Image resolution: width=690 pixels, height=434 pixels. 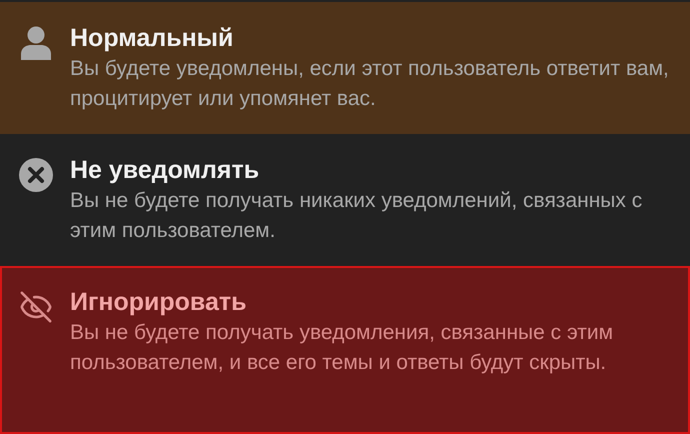 I want to click on person-icon, so click(x=36, y=43).